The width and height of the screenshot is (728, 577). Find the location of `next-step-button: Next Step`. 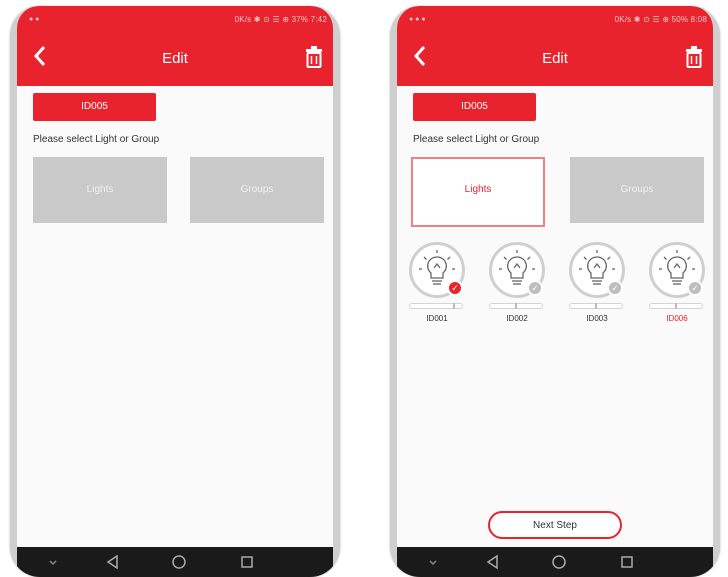

next-step-button: Next Step is located at coordinates (555, 525).